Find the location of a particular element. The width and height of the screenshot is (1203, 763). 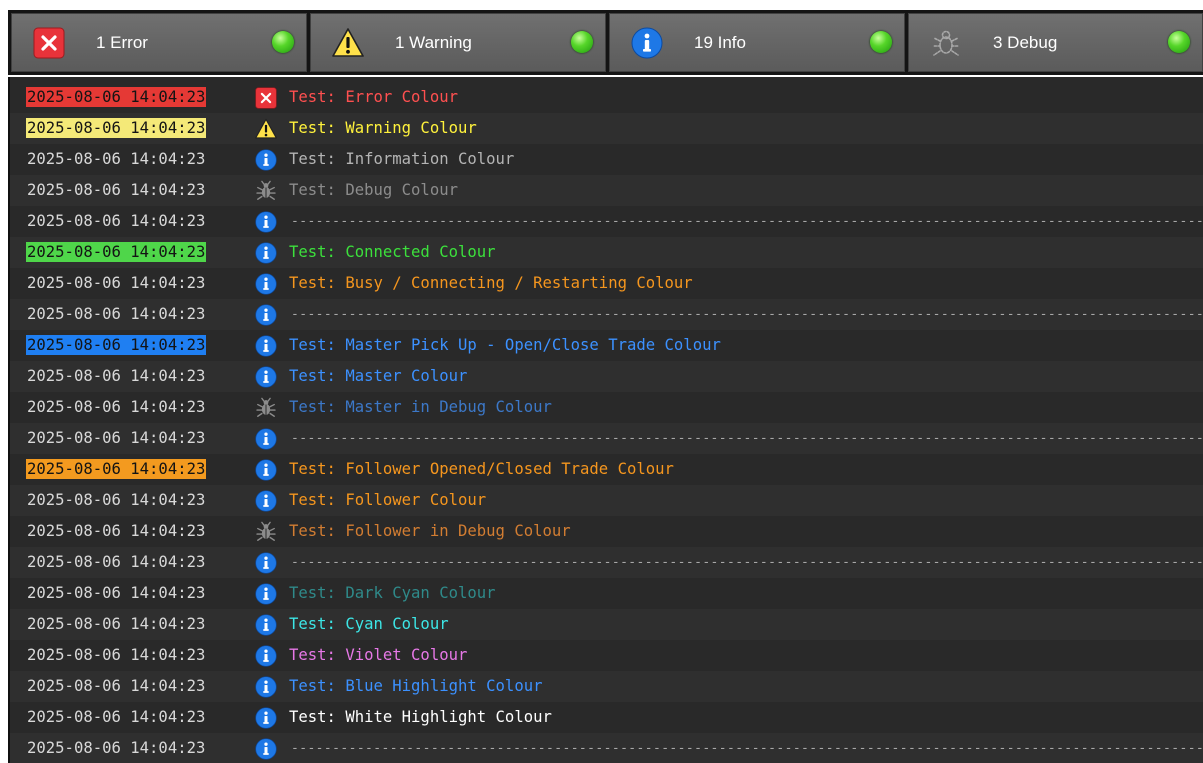

log-message: Test: Master in Debug Colour is located at coordinates (420, 407).